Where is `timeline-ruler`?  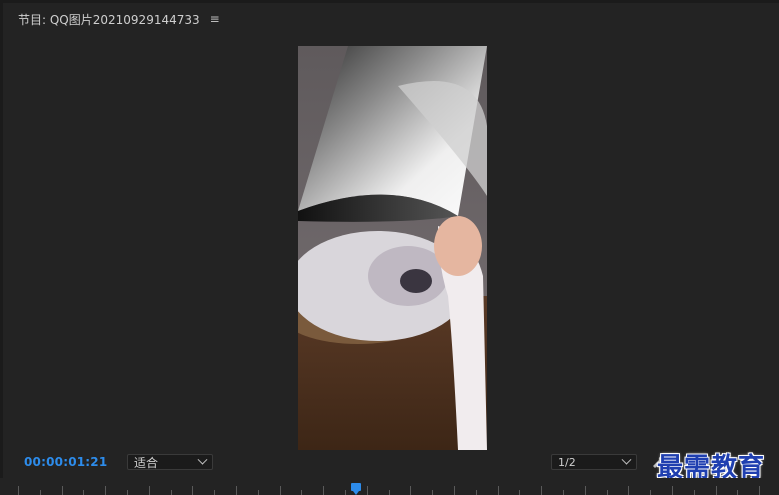
timeline-ruler is located at coordinates (389, 486).